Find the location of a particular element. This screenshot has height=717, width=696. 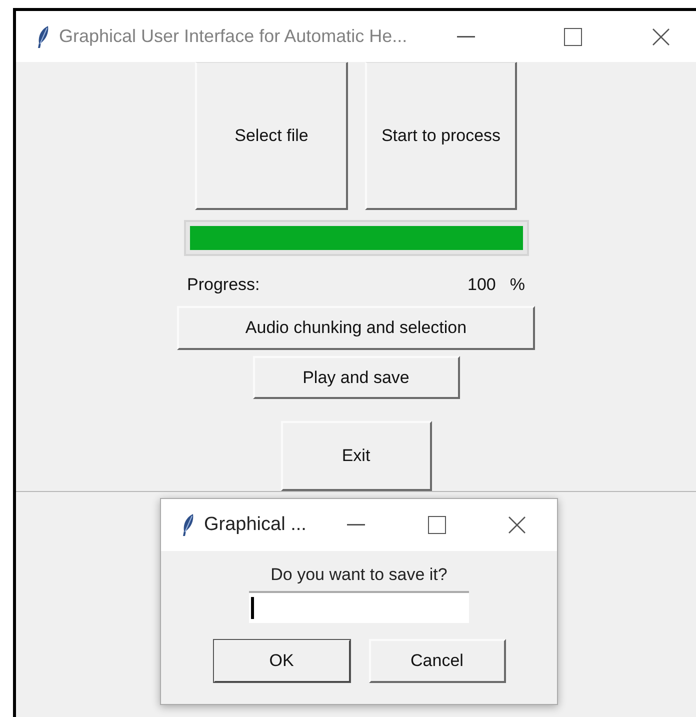

progress-label: Progress: is located at coordinates (223, 285).